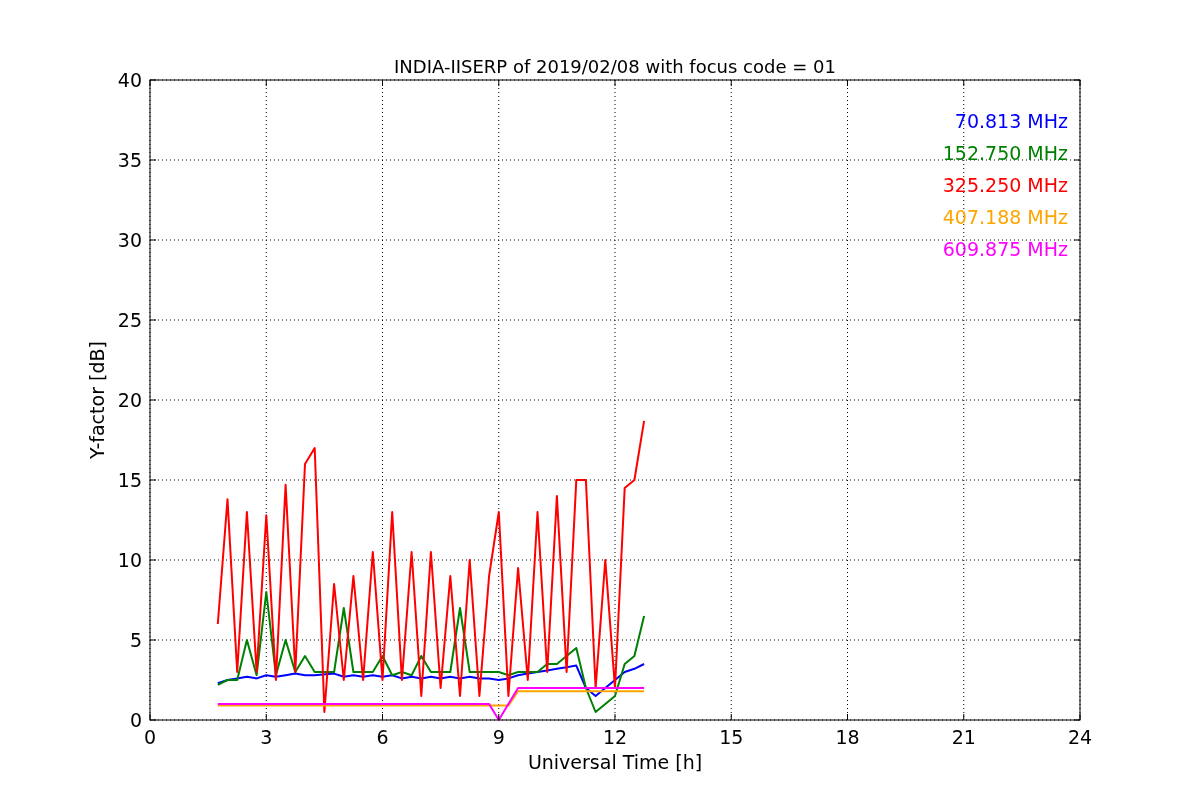  I want to click on x-tick-label: 9, so click(498, 737).